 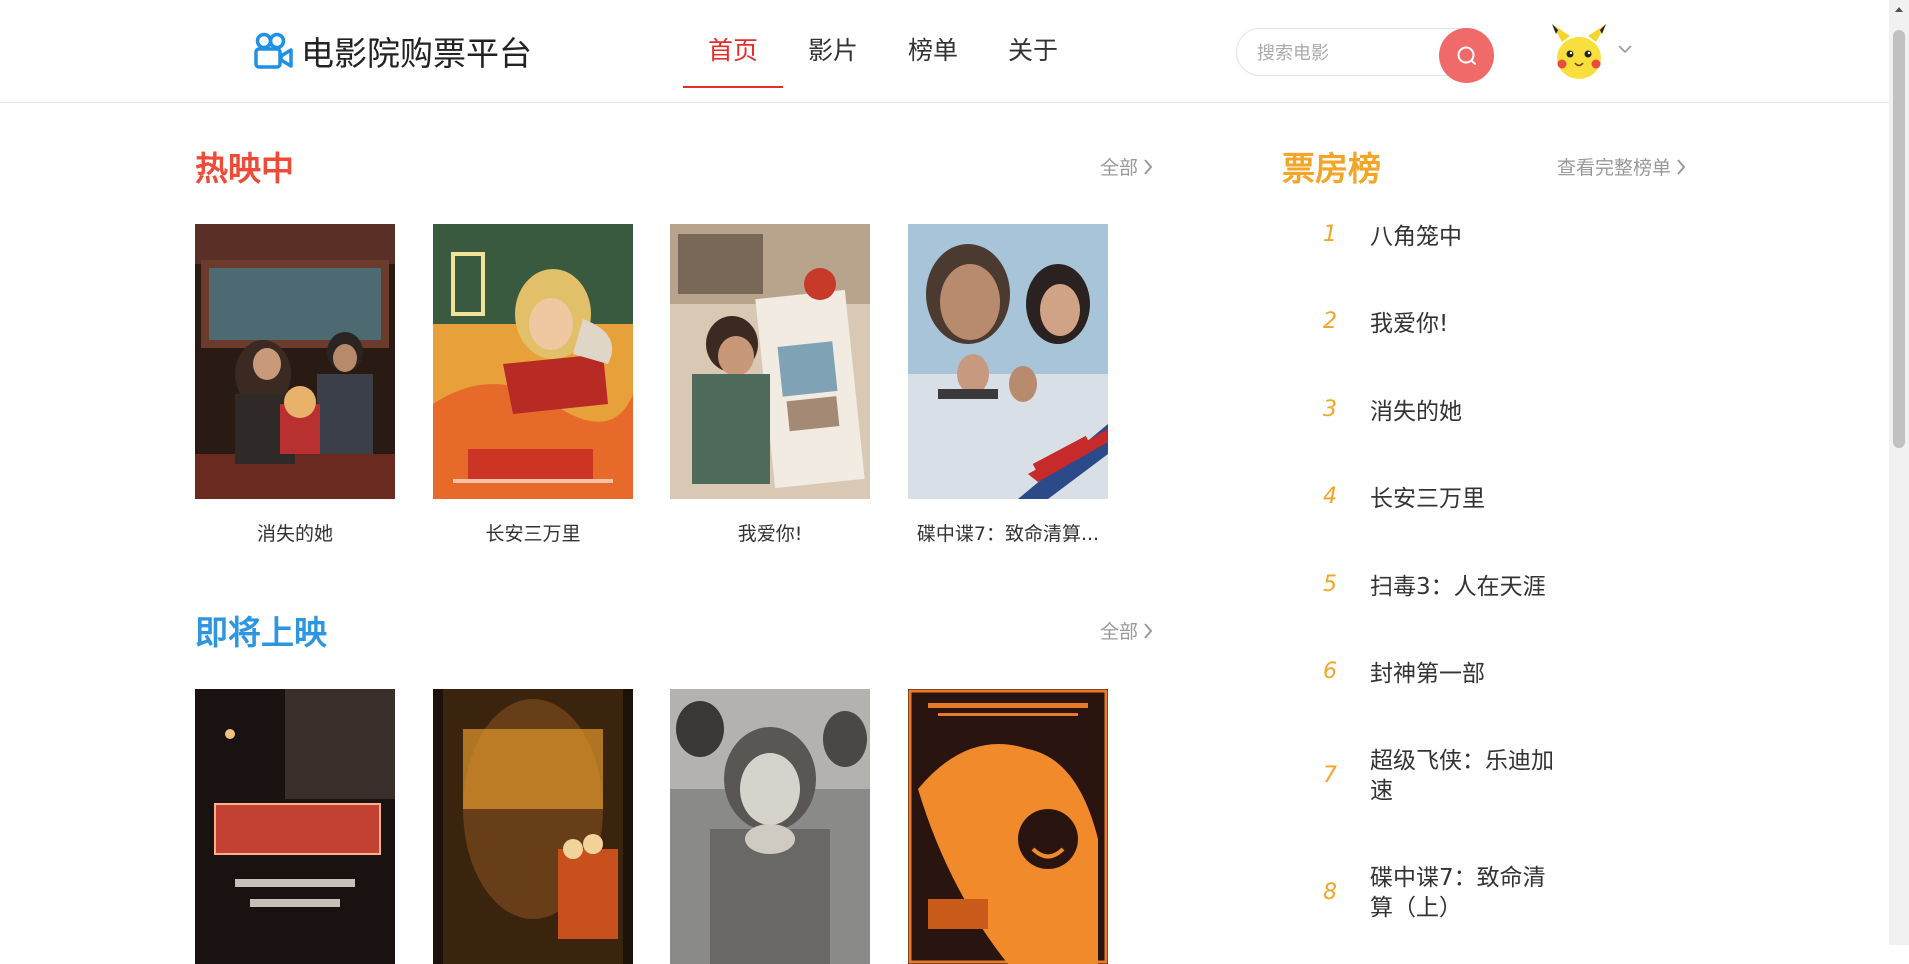 What do you see at coordinates (1330, 584) in the screenshot?
I see `rank-number: 5` at bounding box center [1330, 584].